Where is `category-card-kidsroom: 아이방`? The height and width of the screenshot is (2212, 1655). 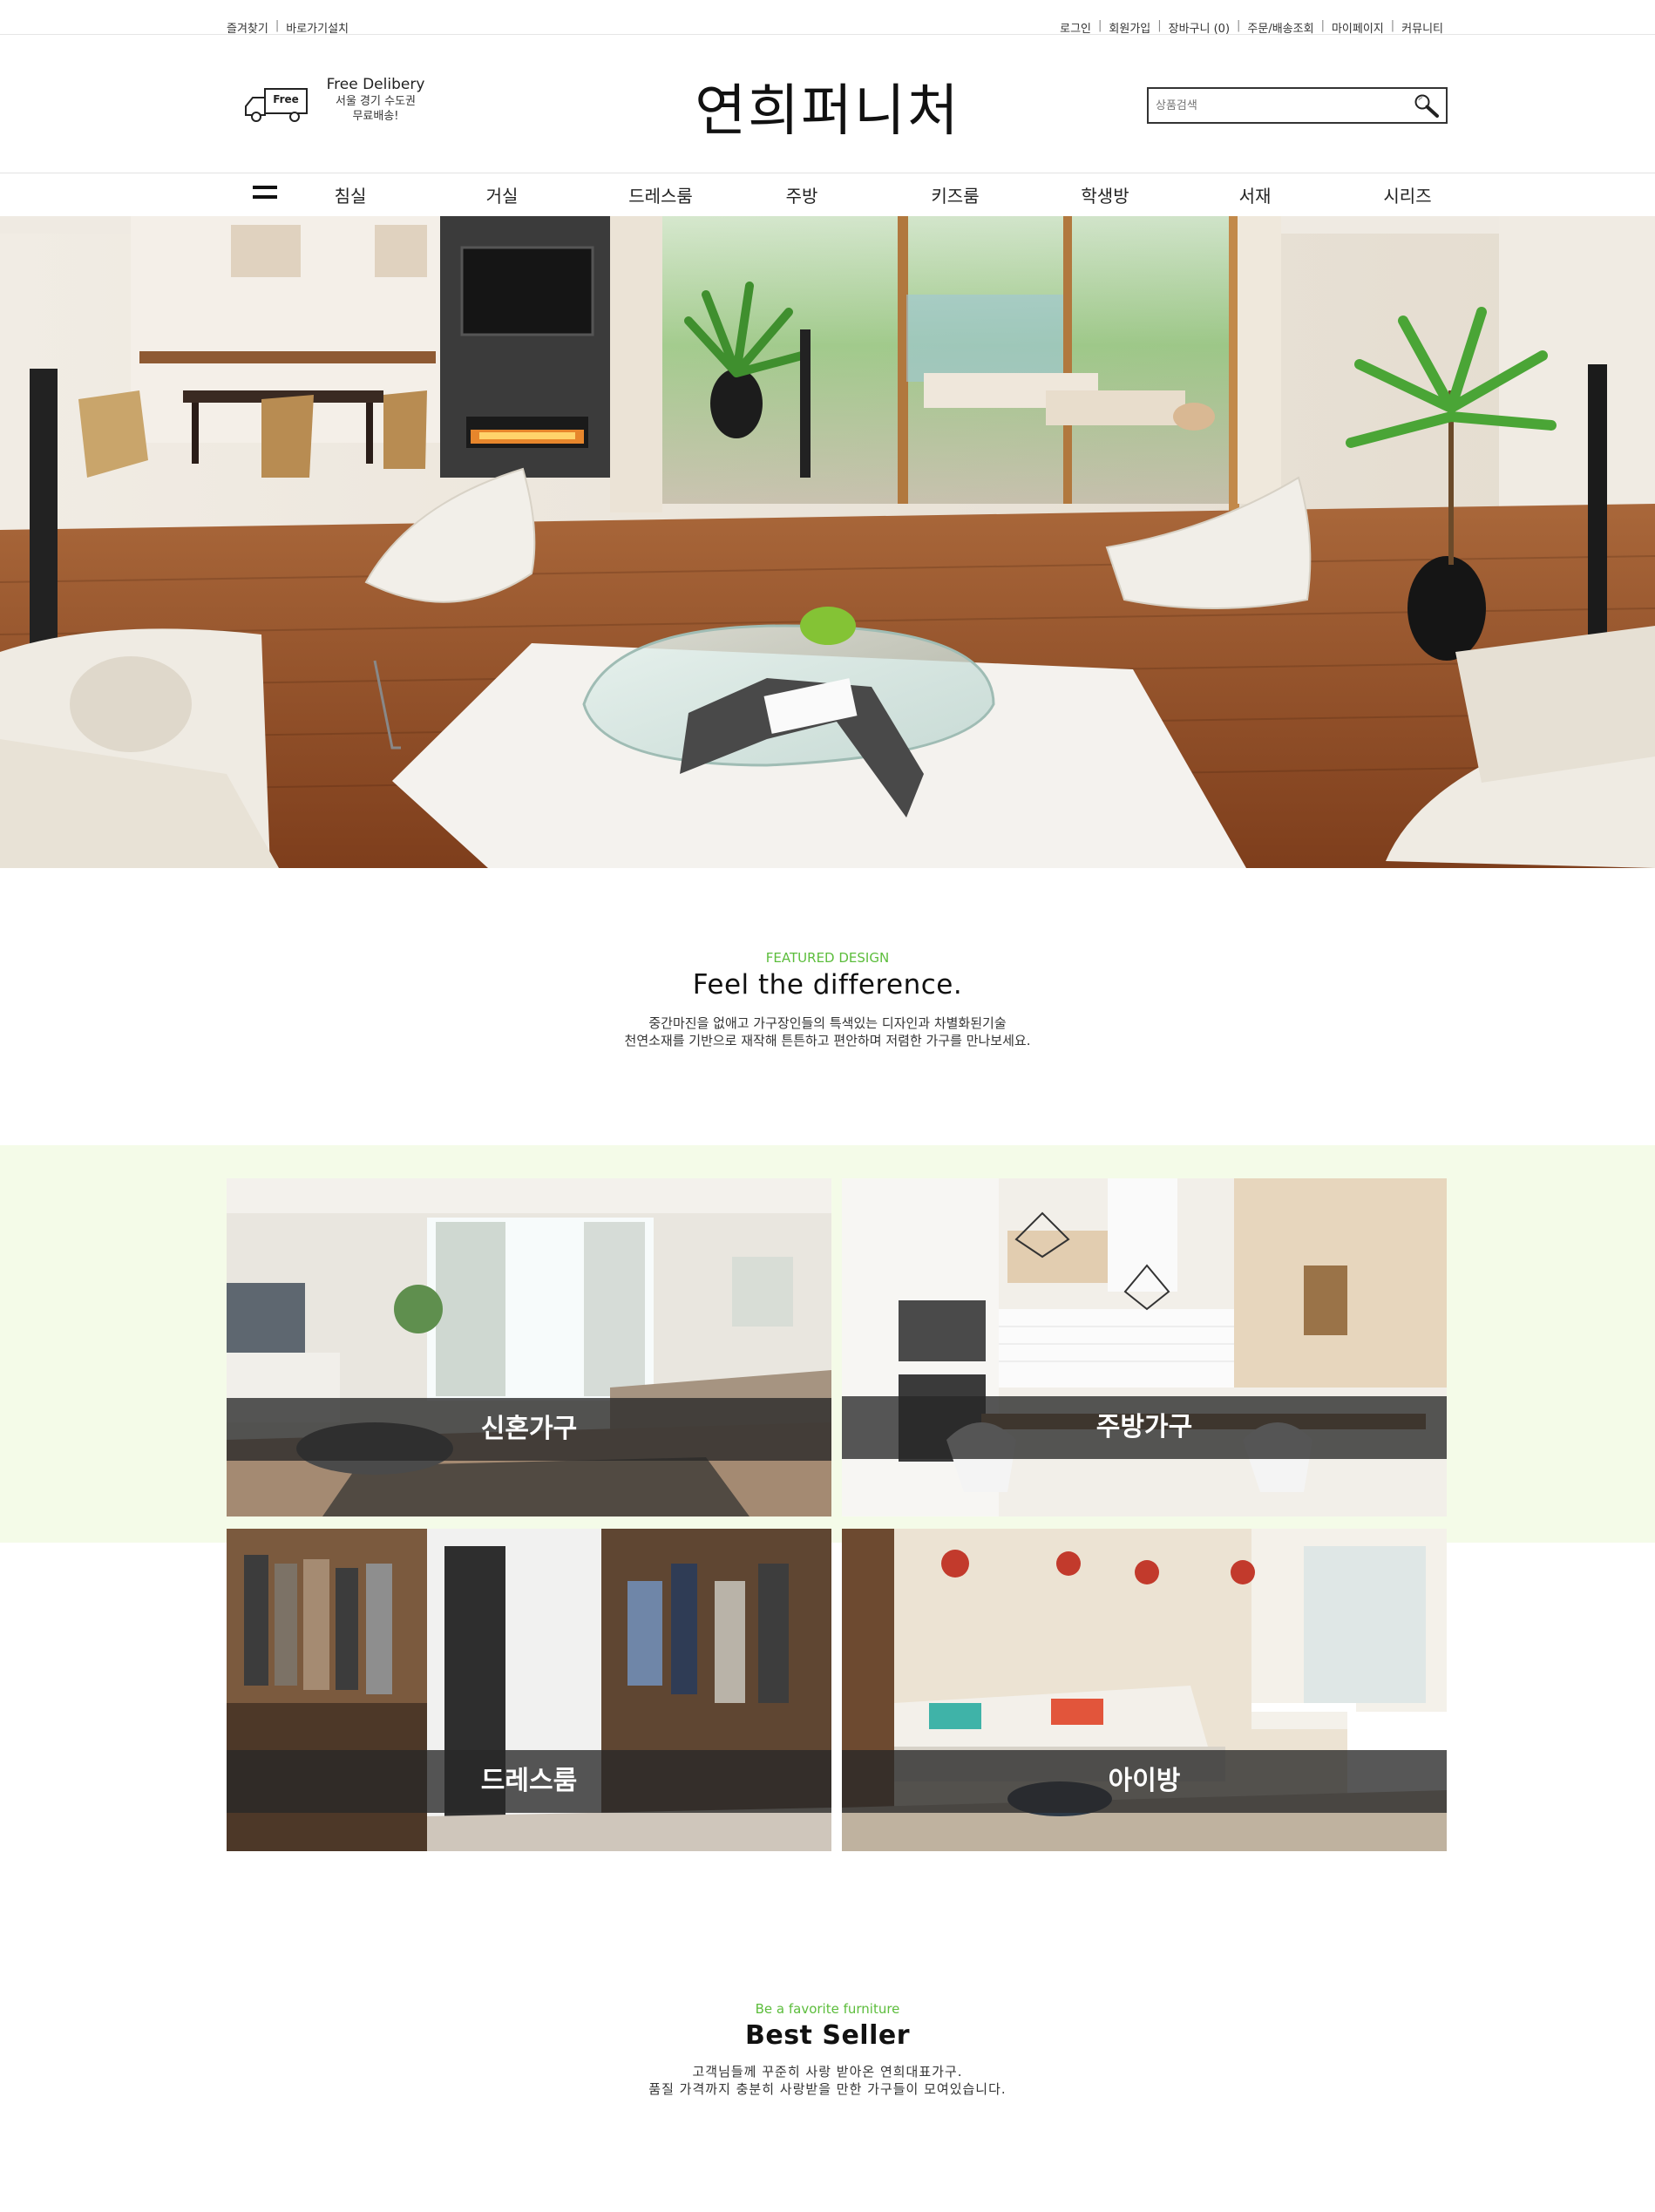
category-card-kidsroom: 아이방 is located at coordinates (1144, 1690).